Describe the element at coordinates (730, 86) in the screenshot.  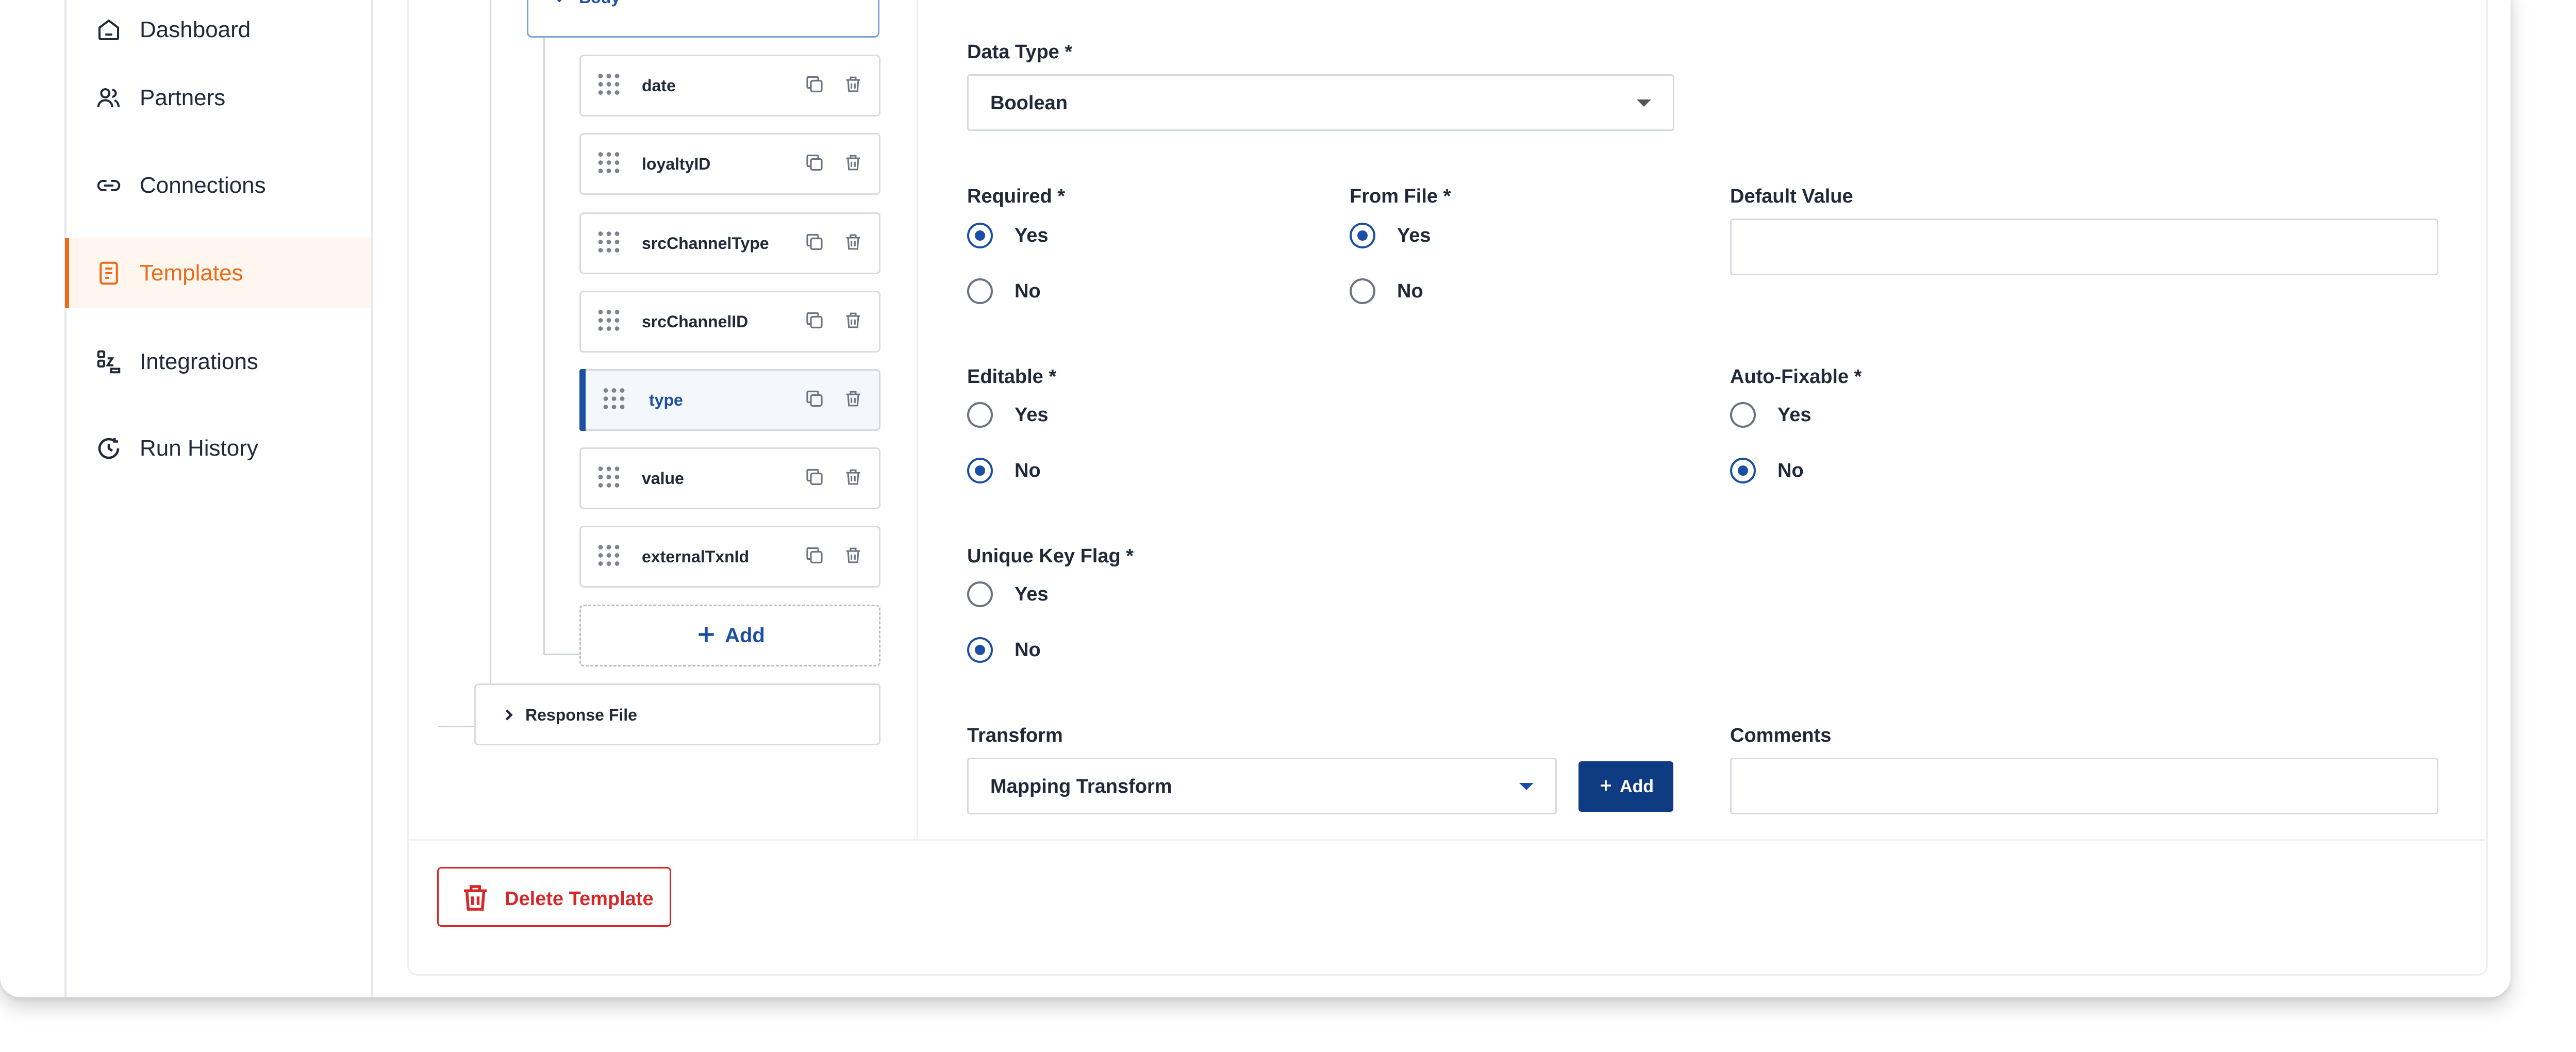
I see `tree-field-date: date` at that location.